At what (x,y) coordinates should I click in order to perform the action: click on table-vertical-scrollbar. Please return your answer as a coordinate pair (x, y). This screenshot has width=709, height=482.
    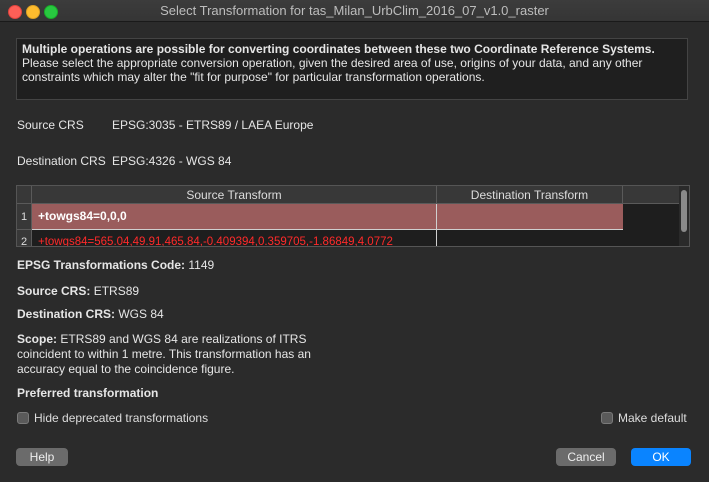
    Looking at the image, I should click on (684, 216).